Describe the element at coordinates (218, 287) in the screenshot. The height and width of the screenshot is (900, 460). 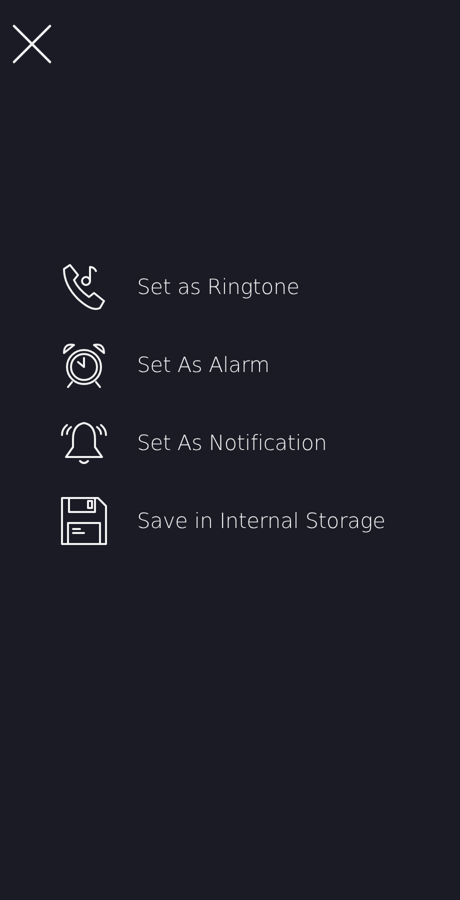
I see `action-item: Set as Ringtone` at that location.